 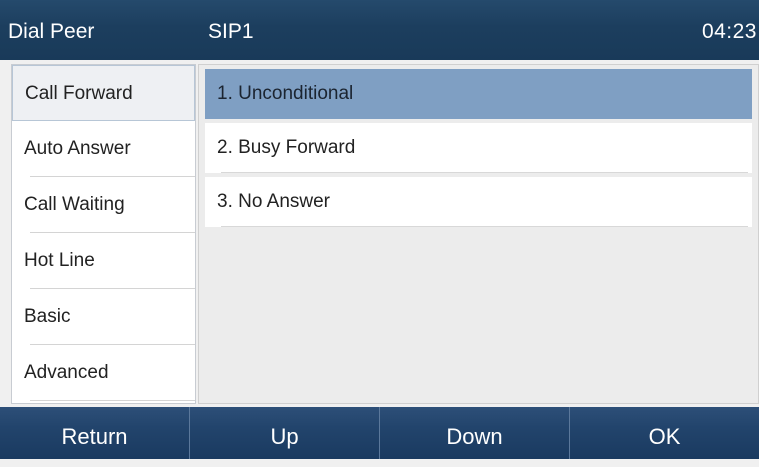 What do you see at coordinates (284, 433) in the screenshot?
I see `up-button: Up` at bounding box center [284, 433].